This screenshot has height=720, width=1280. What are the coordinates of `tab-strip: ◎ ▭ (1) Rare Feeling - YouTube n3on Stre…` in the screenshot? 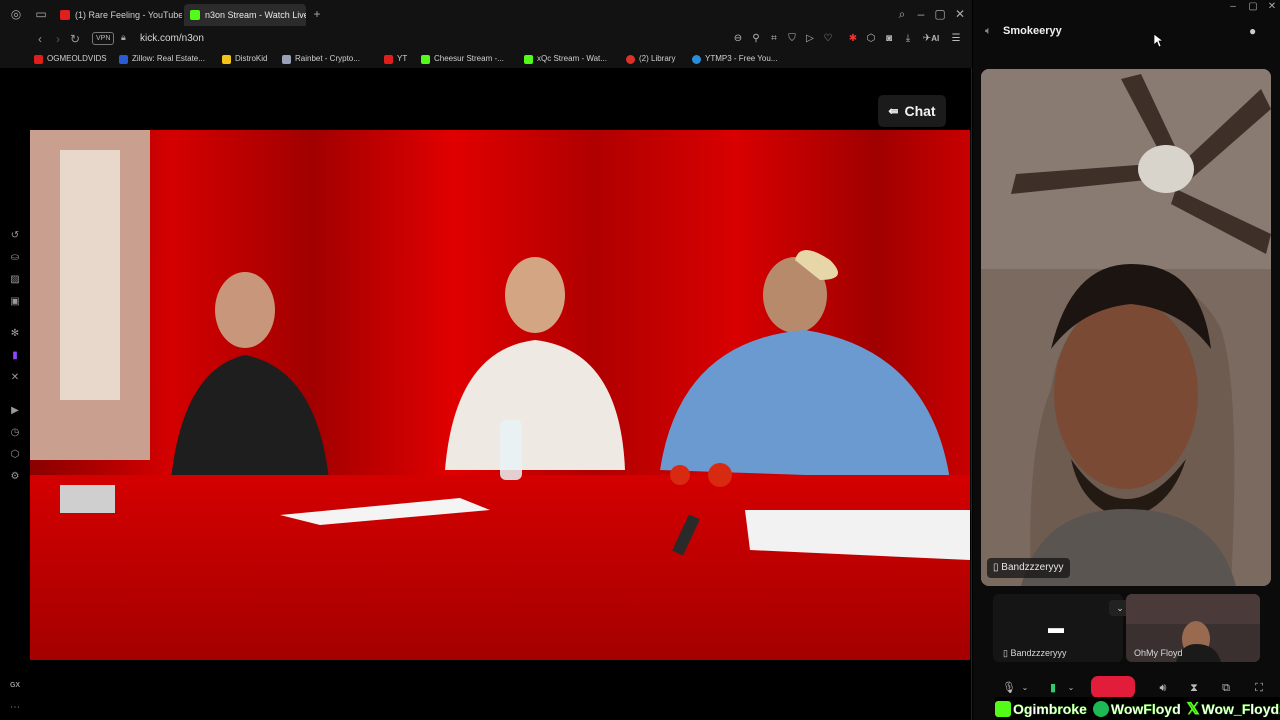 It's located at (486, 14).